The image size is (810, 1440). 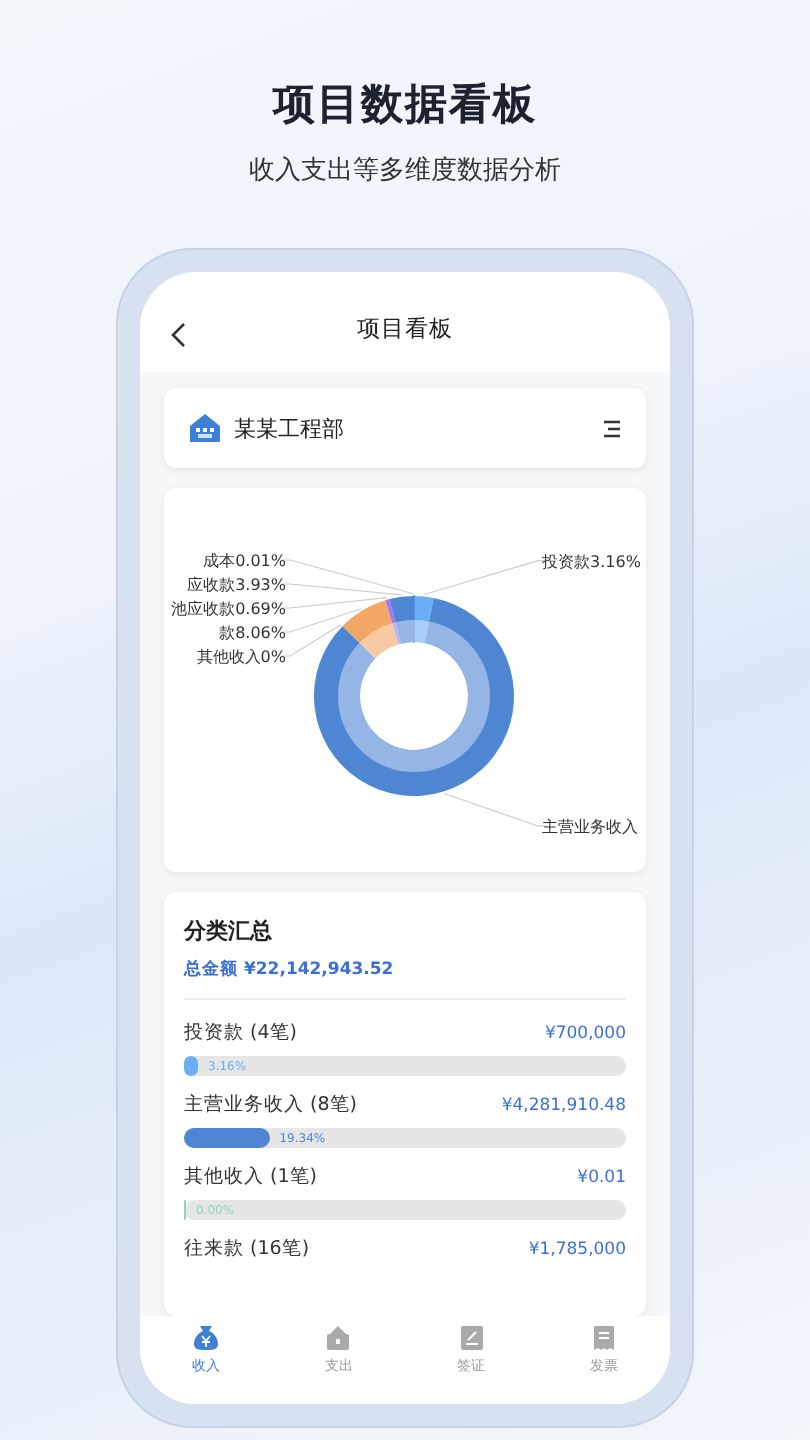 I want to click on project-name: 某某工程部, so click(x=290, y=428).